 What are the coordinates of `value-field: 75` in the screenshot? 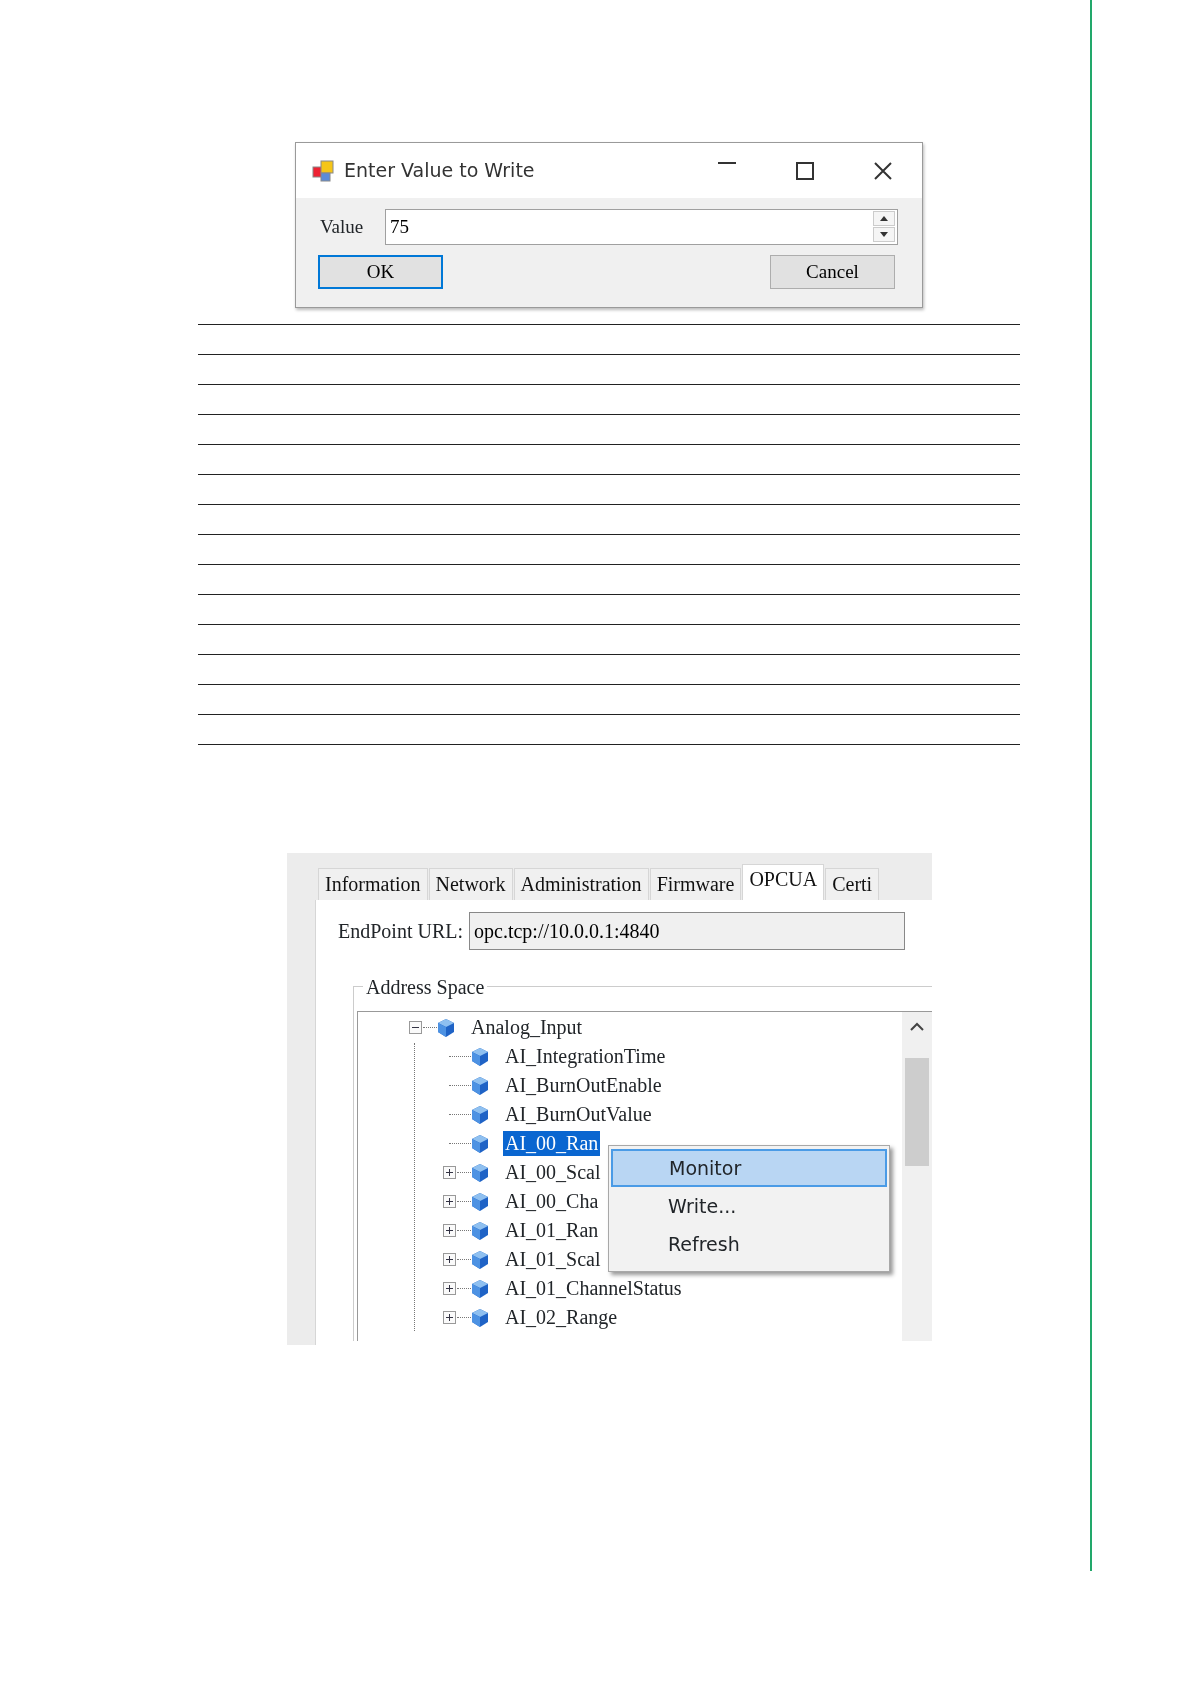 It's located at (641, 227).